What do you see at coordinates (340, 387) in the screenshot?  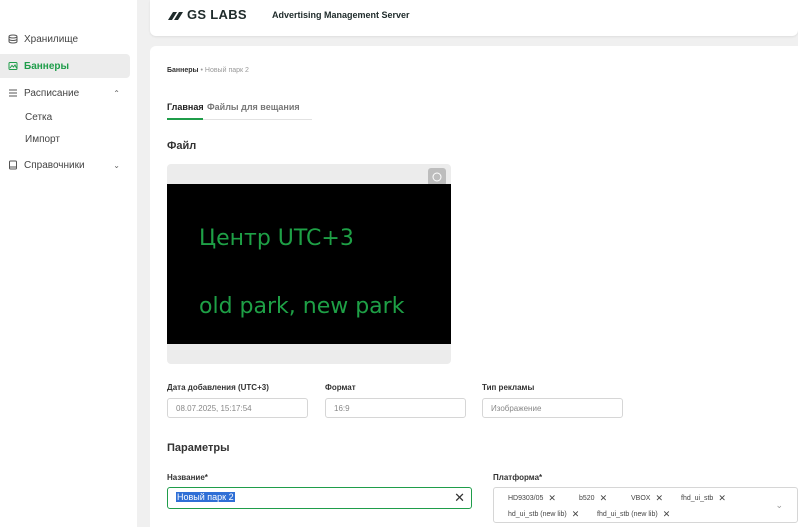 I see `format-label: Формат` at bounding box center [340, 387].